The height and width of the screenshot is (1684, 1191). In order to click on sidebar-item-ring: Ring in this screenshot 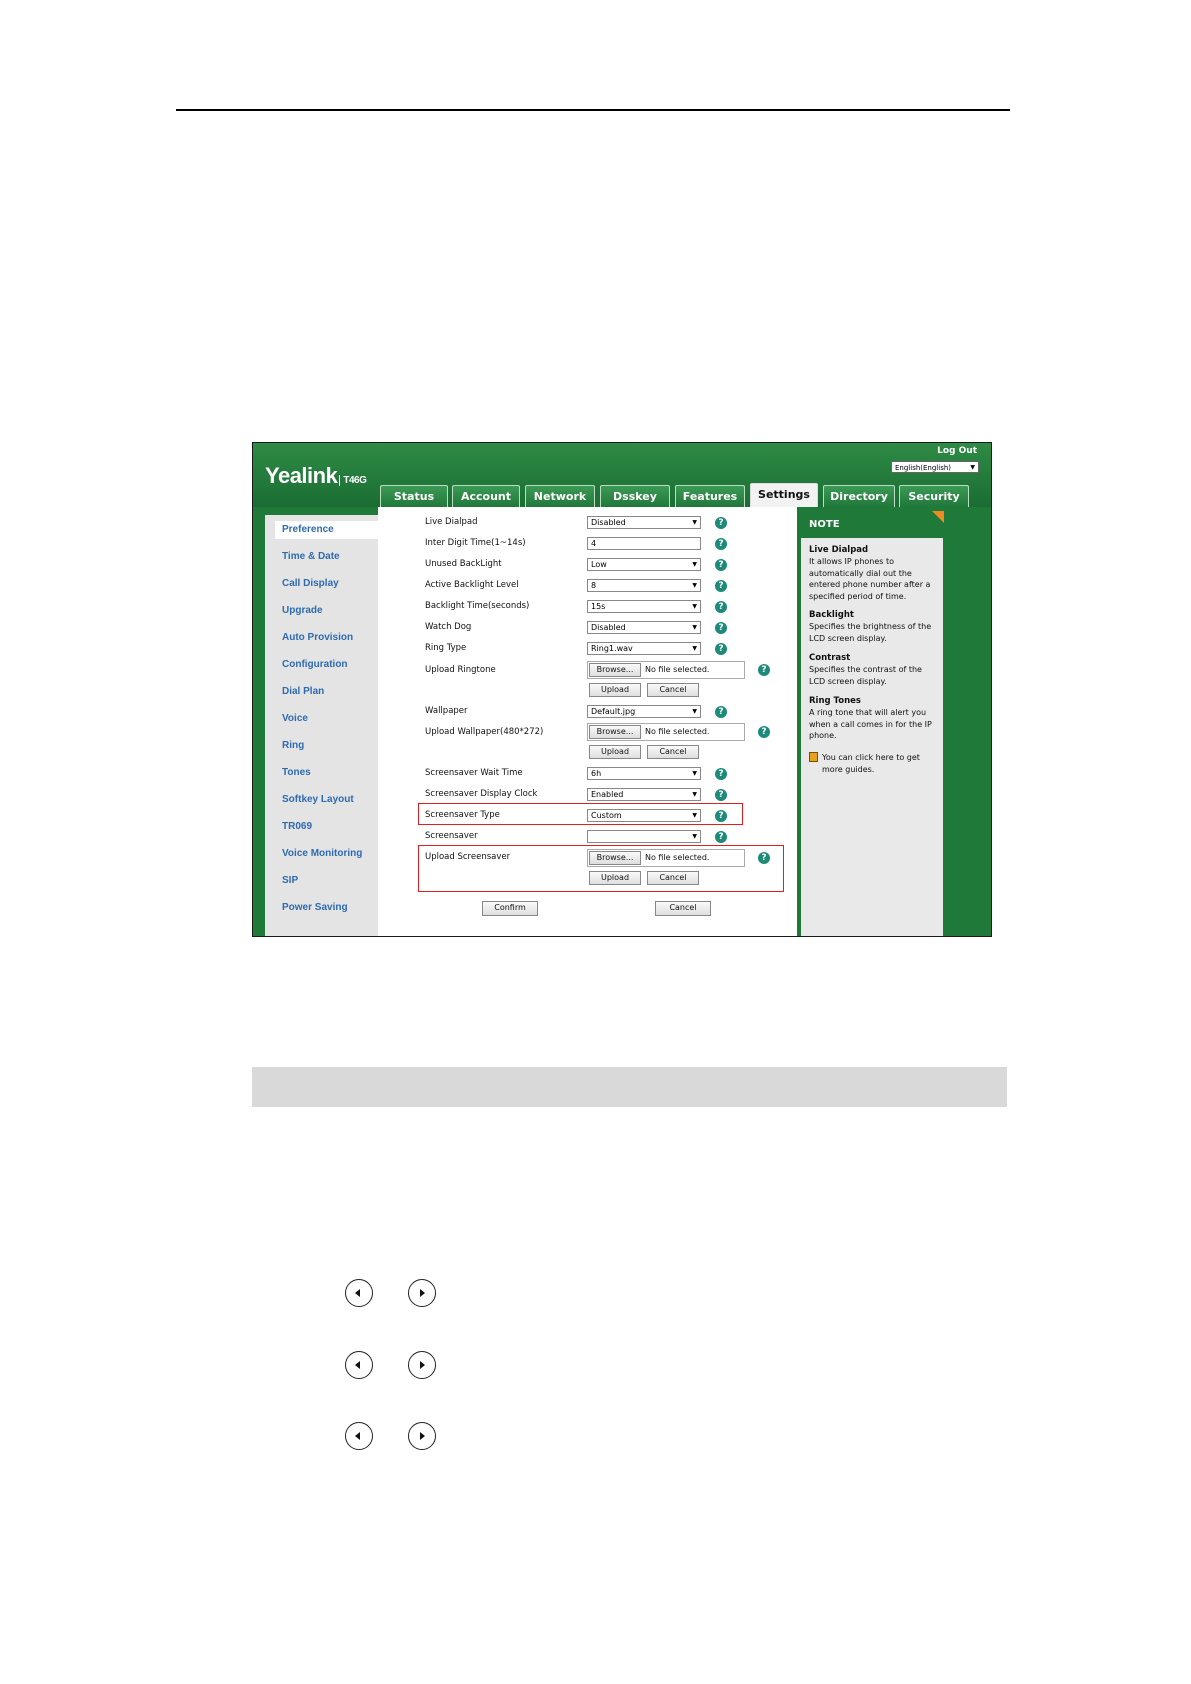, I will do `click(293, 745)`.